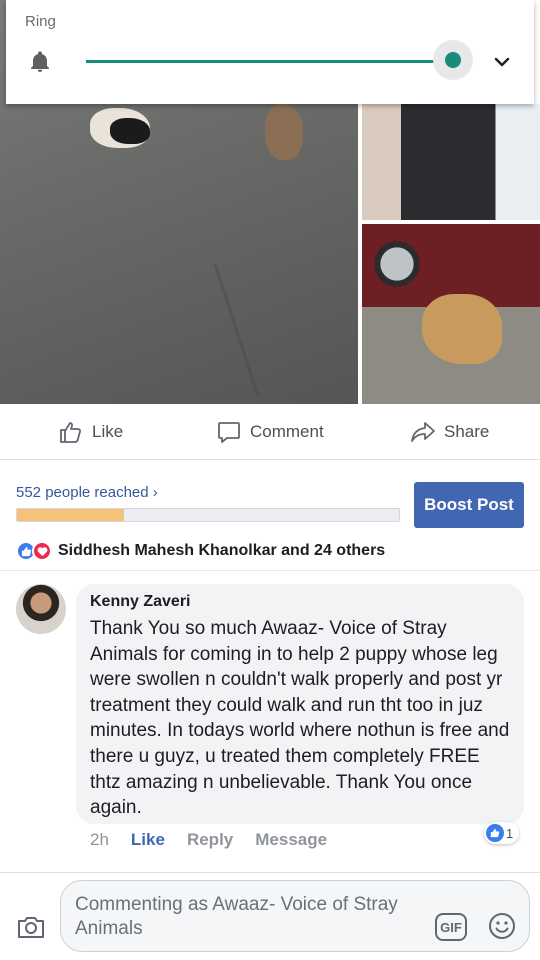  What do you see at coordinates (467, 431) in the screenshot?
I see `share-label: Share` at bounding box center [467, 431].